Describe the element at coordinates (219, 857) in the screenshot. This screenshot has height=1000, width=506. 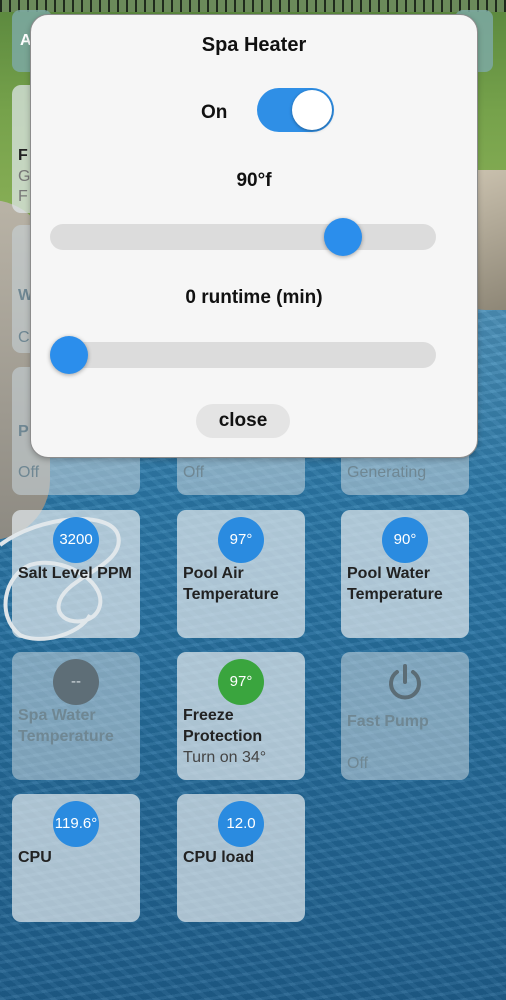
I see `cpu-load-label: CPU load` at that location.